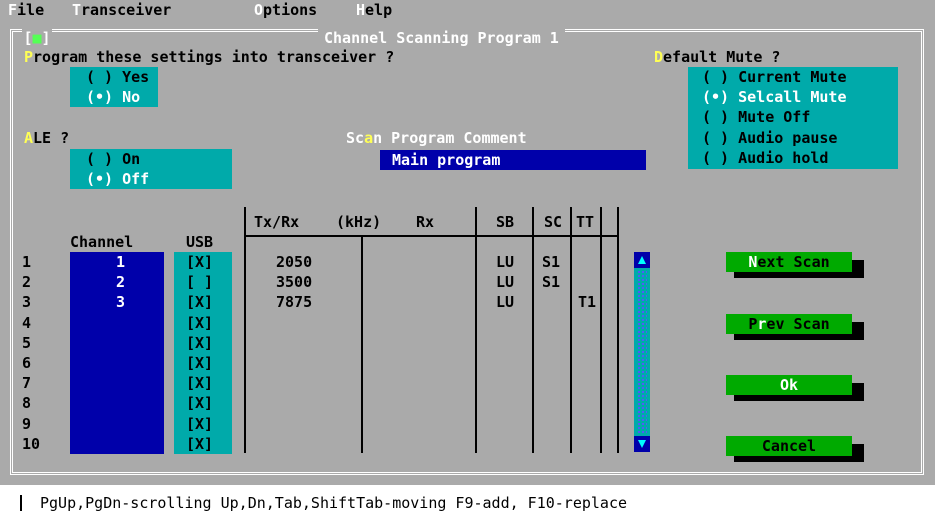 The width and height of the screenshot is (935, 513). Describe the element at coordinates (200, 242) in the screenshot. I see `header-usb: USB` at that location.